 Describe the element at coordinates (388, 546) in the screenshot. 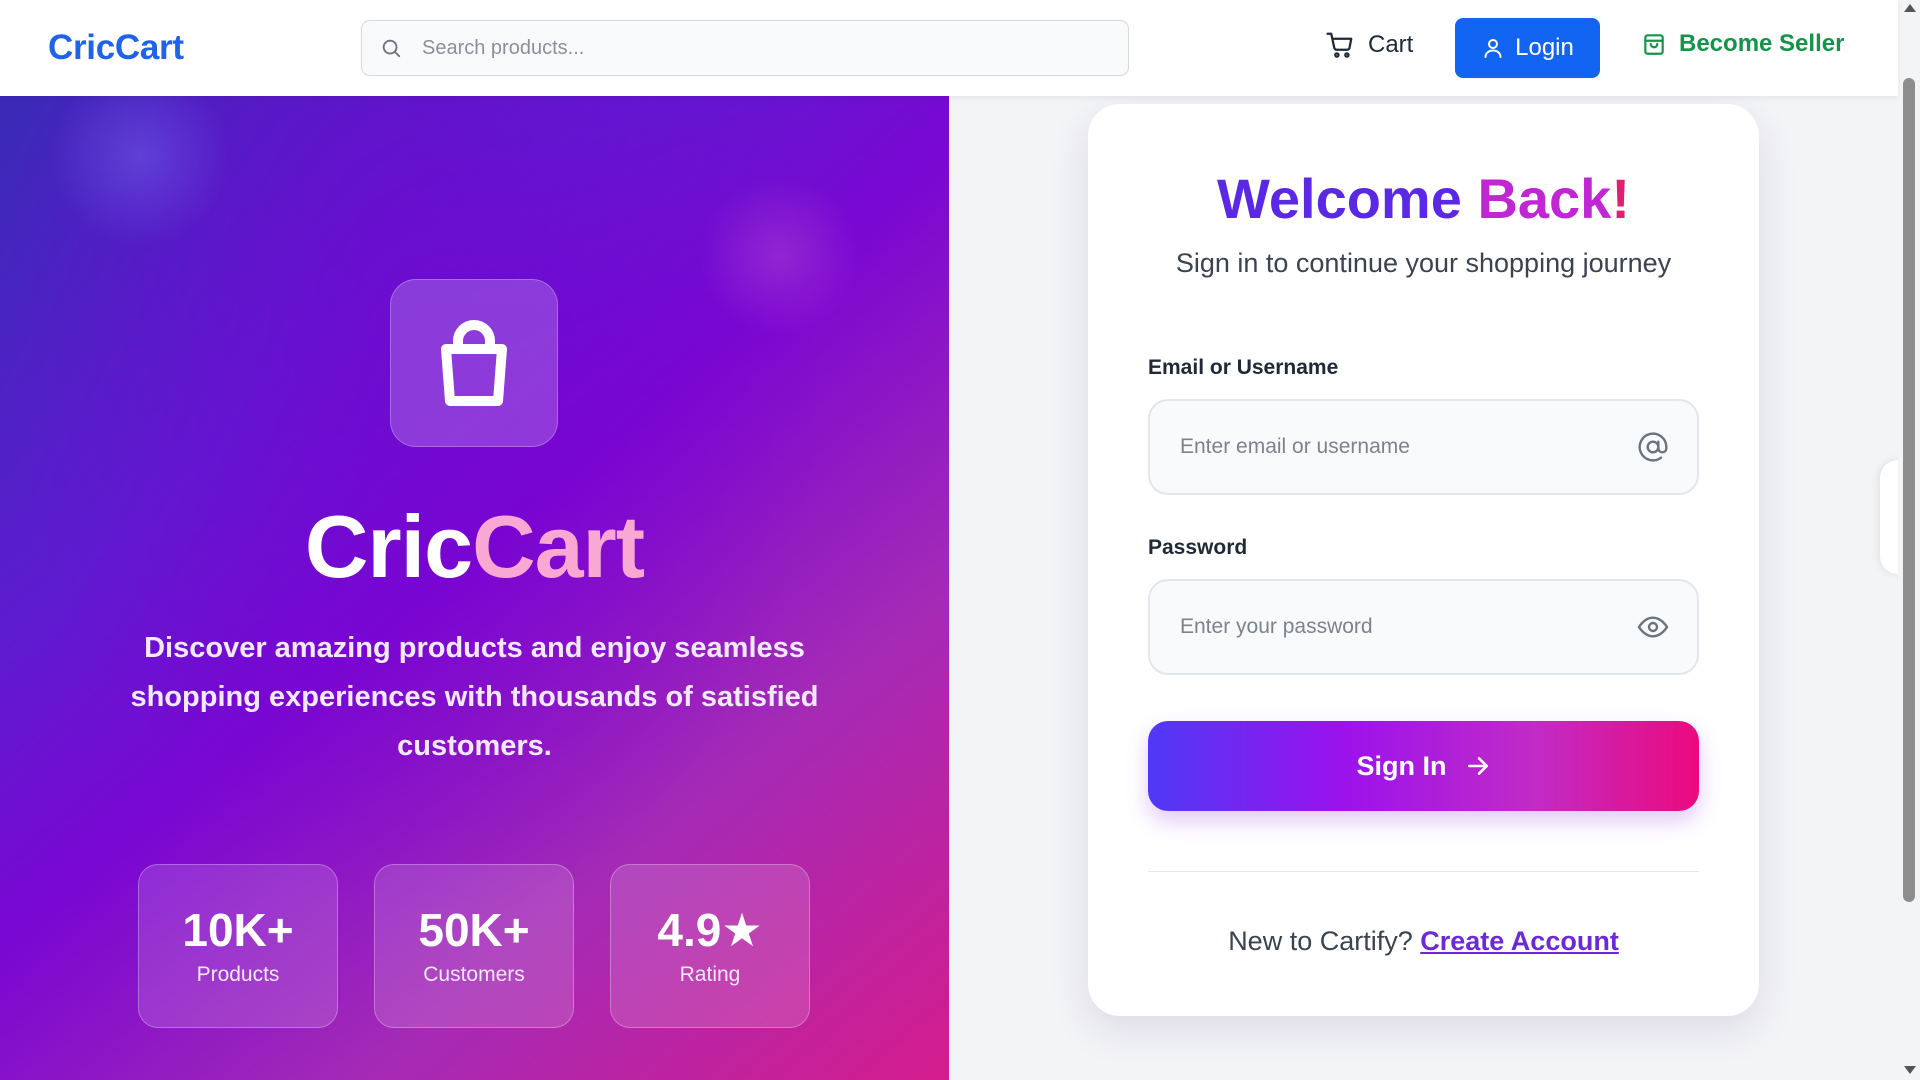

I see `hero-title-part1: Cric` at that location.